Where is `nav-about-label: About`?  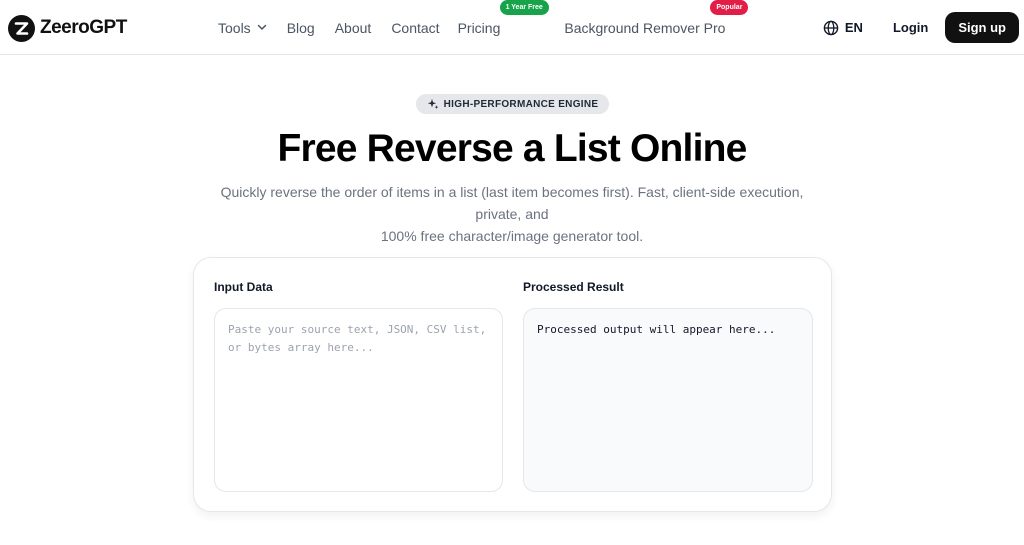
nav-about-label: About is located at coordinates (353, 27).